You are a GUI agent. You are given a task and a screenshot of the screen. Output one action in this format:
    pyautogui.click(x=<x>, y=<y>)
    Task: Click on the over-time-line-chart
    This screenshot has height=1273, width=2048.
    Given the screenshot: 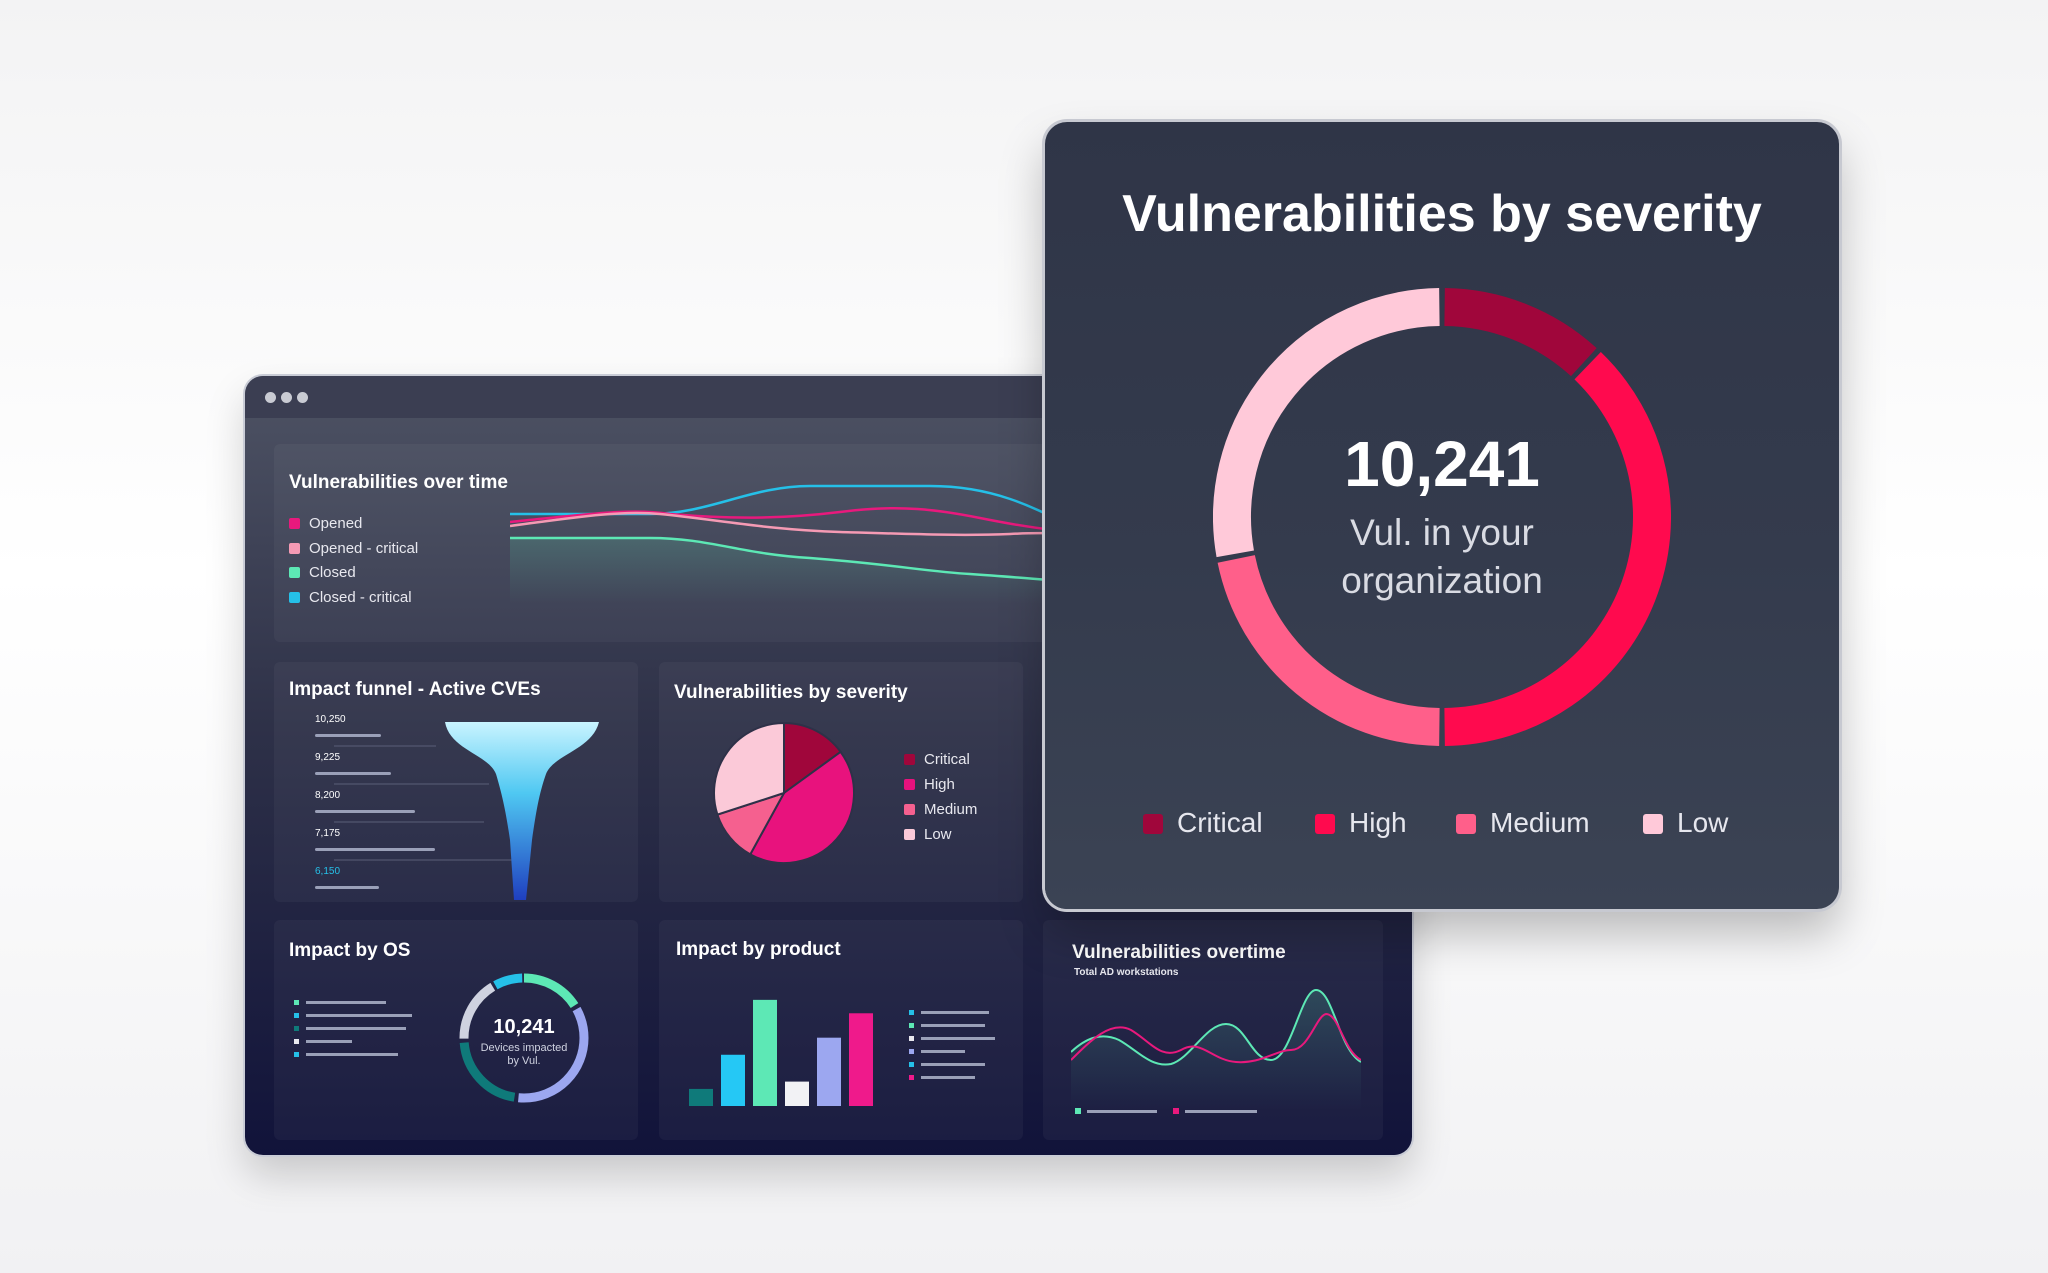 What is the action you would take?
    pyautogui.click(x=797, y=544)
    